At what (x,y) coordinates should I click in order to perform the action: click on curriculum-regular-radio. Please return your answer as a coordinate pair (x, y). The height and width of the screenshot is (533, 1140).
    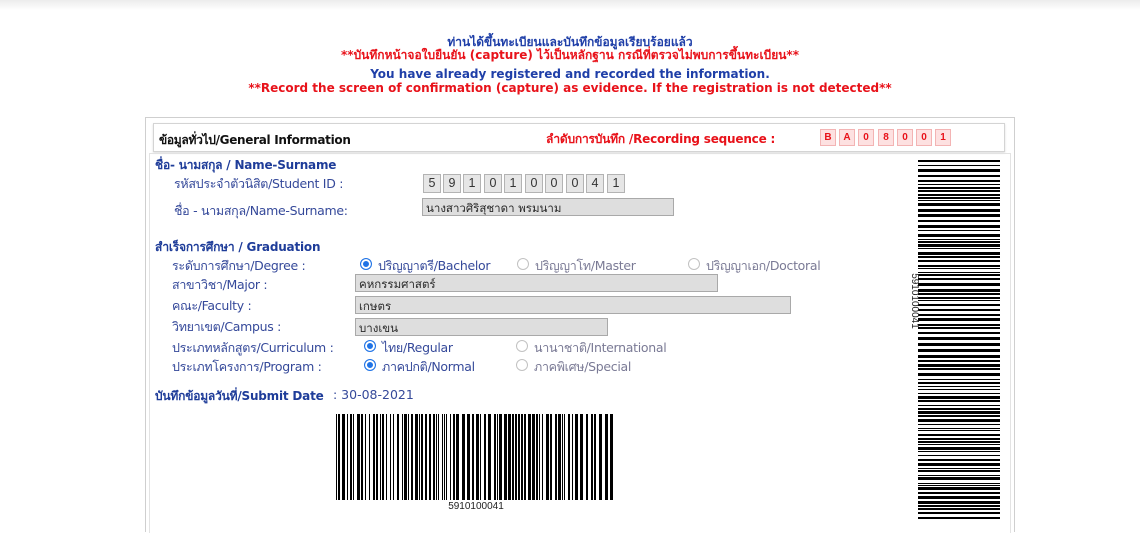
    Looking at the image, I should click on (370, 346).